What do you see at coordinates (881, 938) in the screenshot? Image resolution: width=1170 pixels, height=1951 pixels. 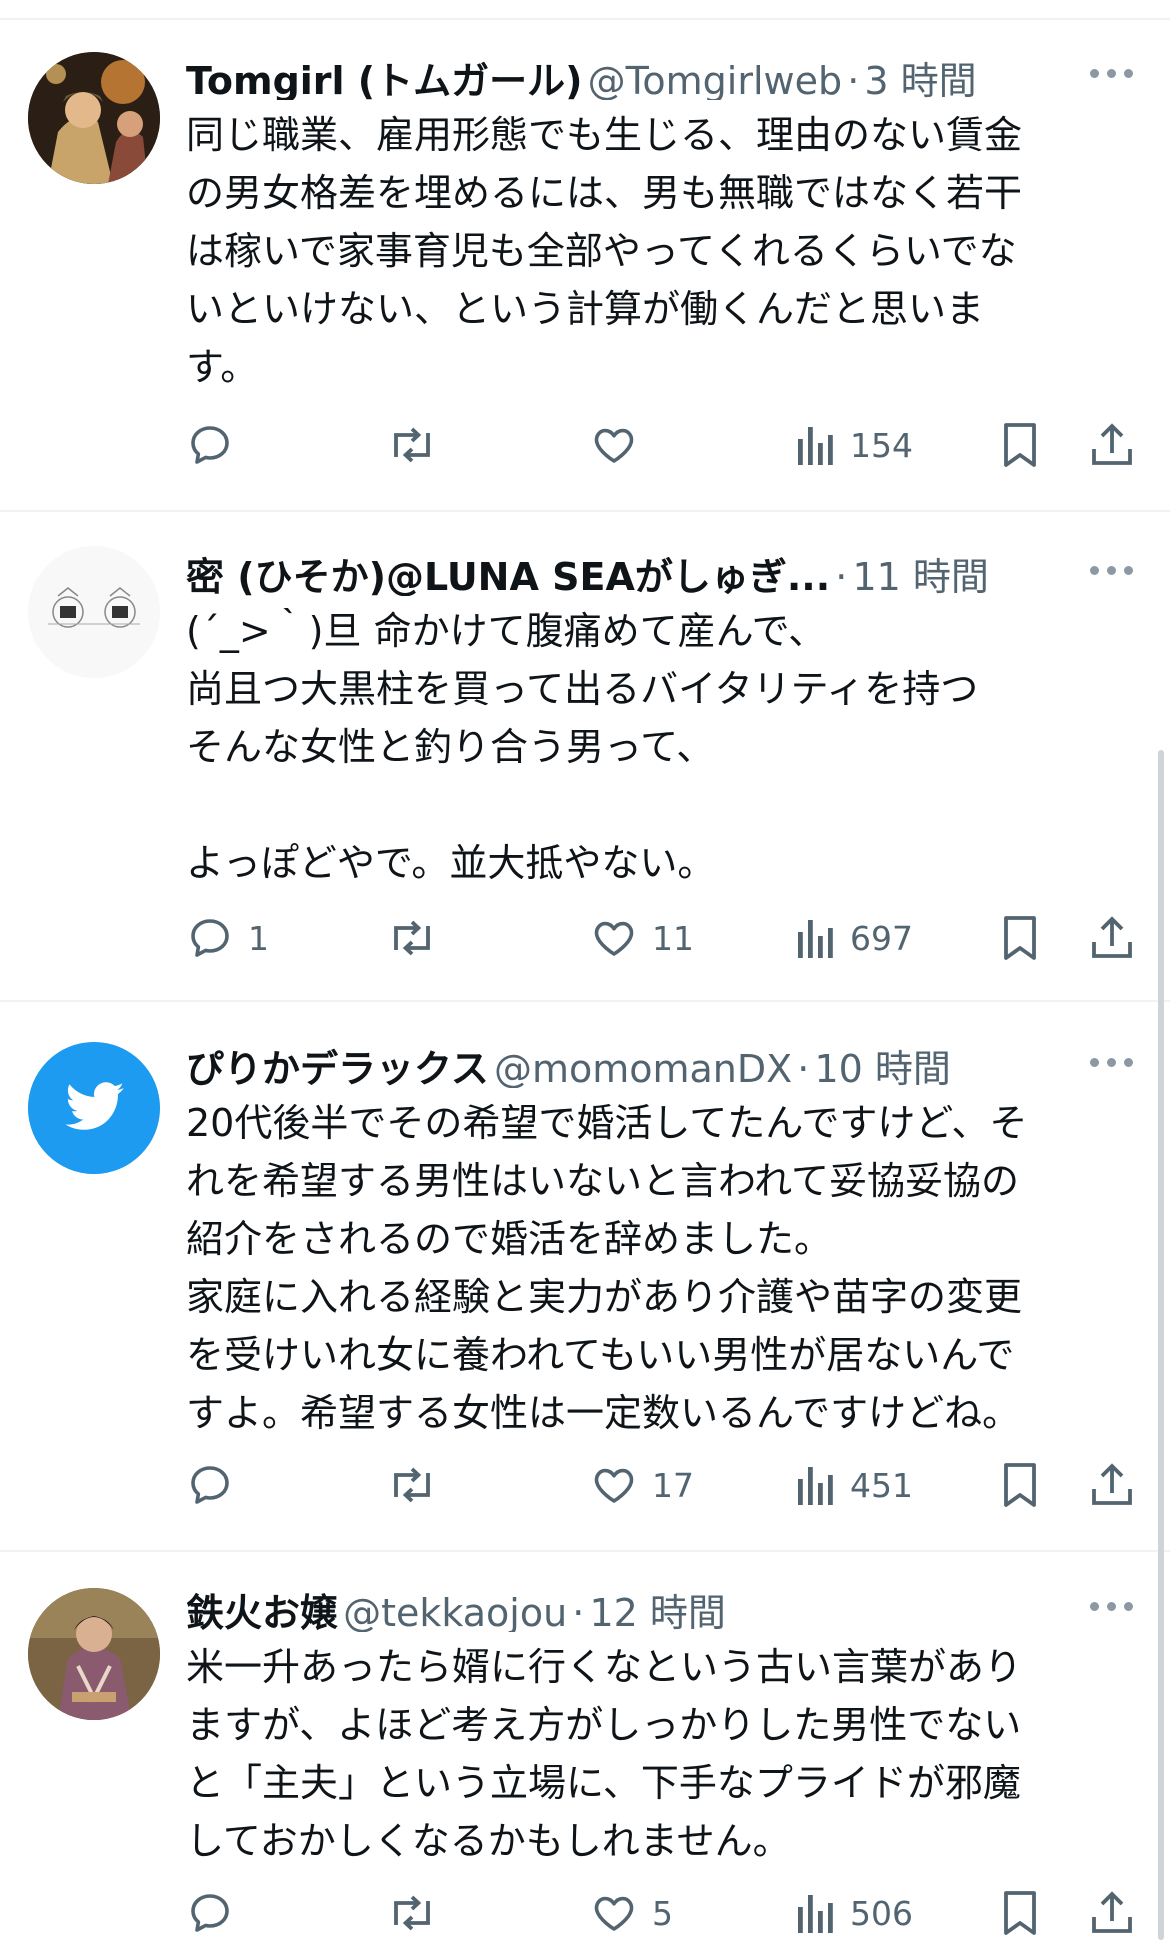 I see `view-count: 697` at bounding box center [881, 938].